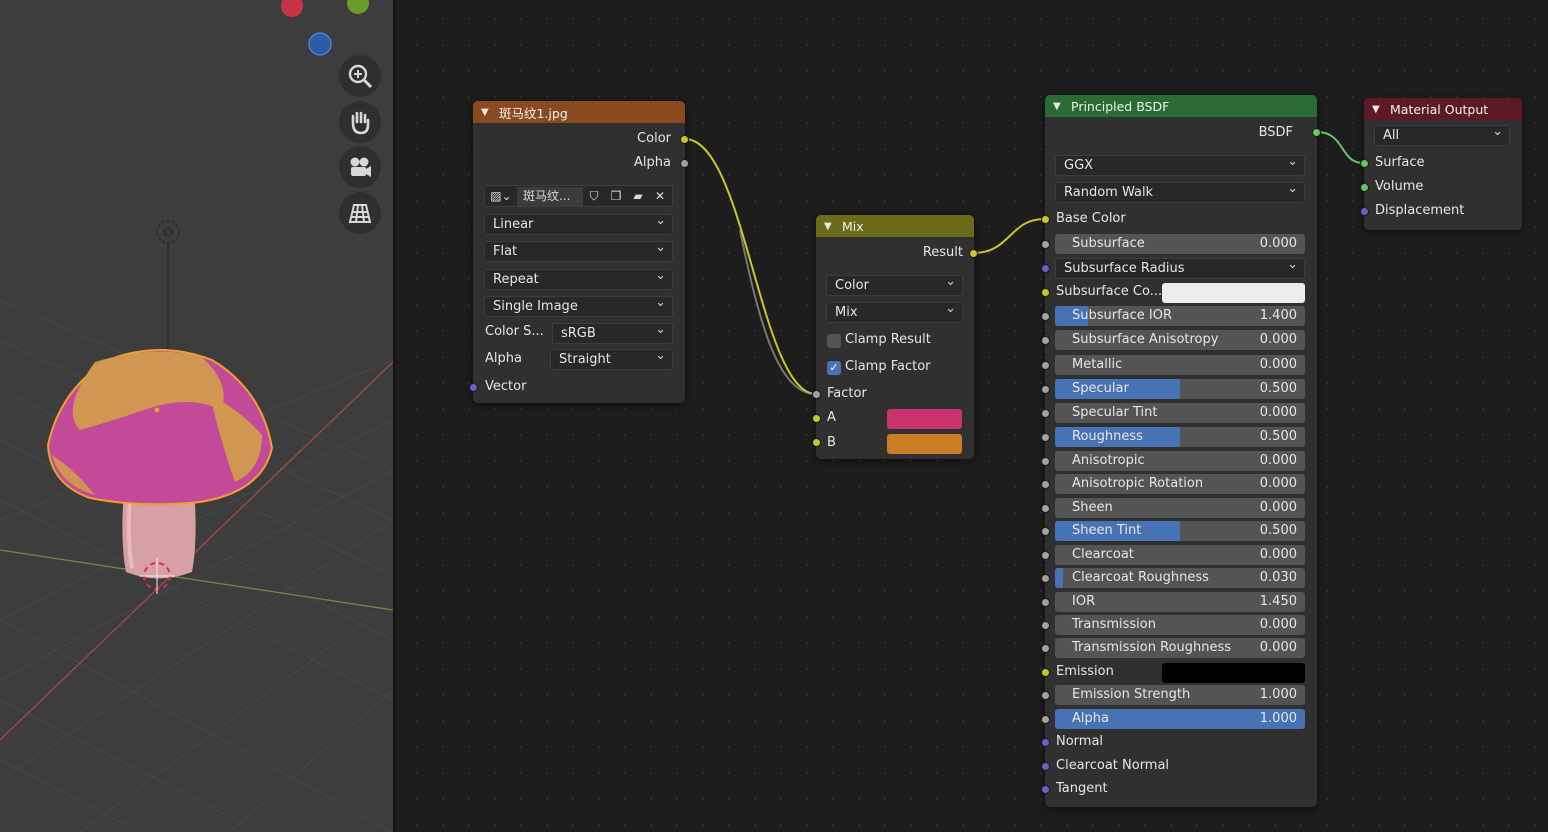 Image resolution: width=1548 pixels, height=832 pixels. I want to click on slider-label: Sheen Tint, so click(1107, 530).